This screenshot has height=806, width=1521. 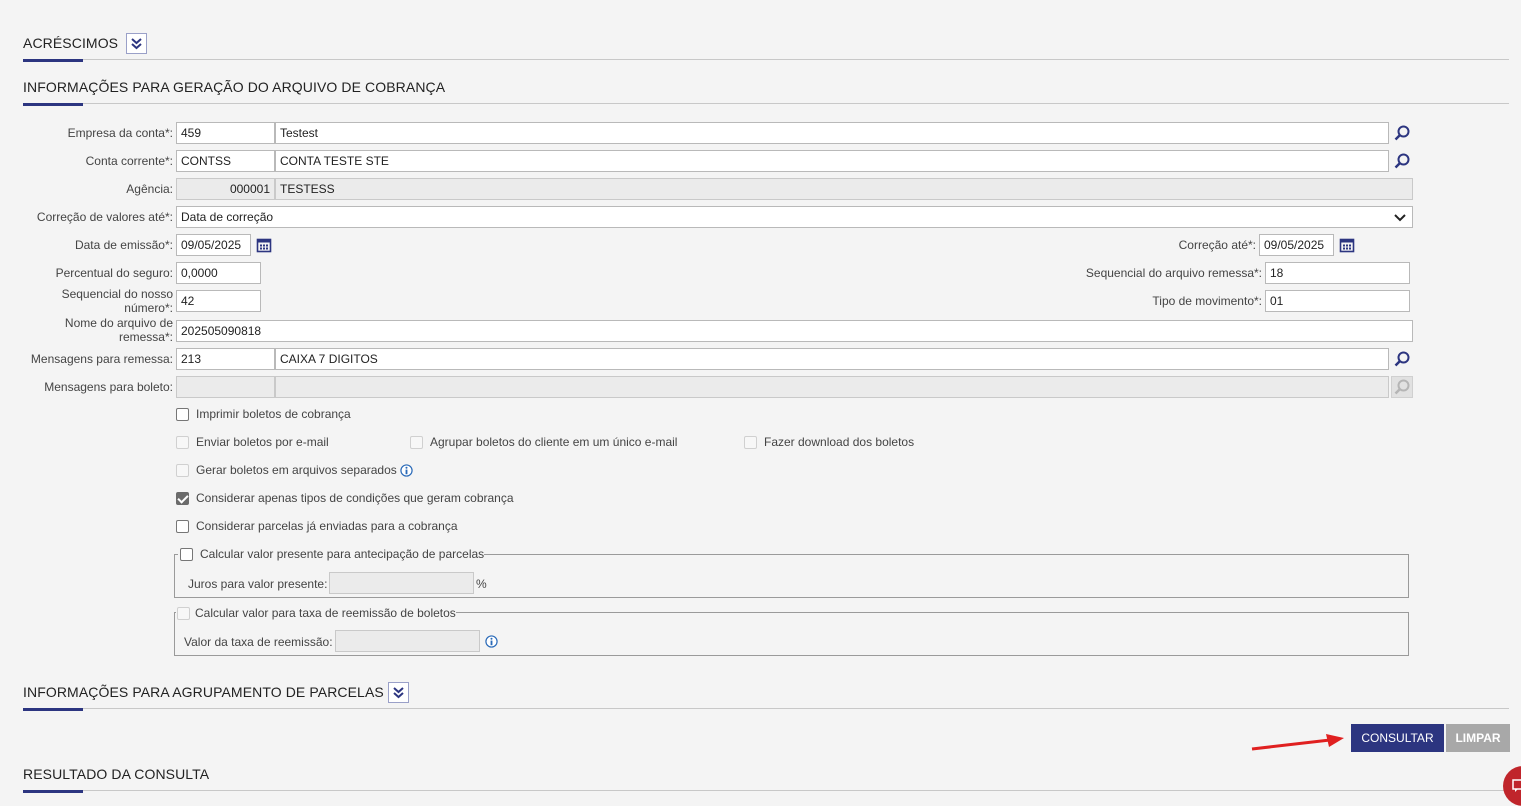 What do you see at coordinates (123, 245) in the screenshot?
I see `data-emissao-label: Data de emissão*:` at bounding box center [123, 245].